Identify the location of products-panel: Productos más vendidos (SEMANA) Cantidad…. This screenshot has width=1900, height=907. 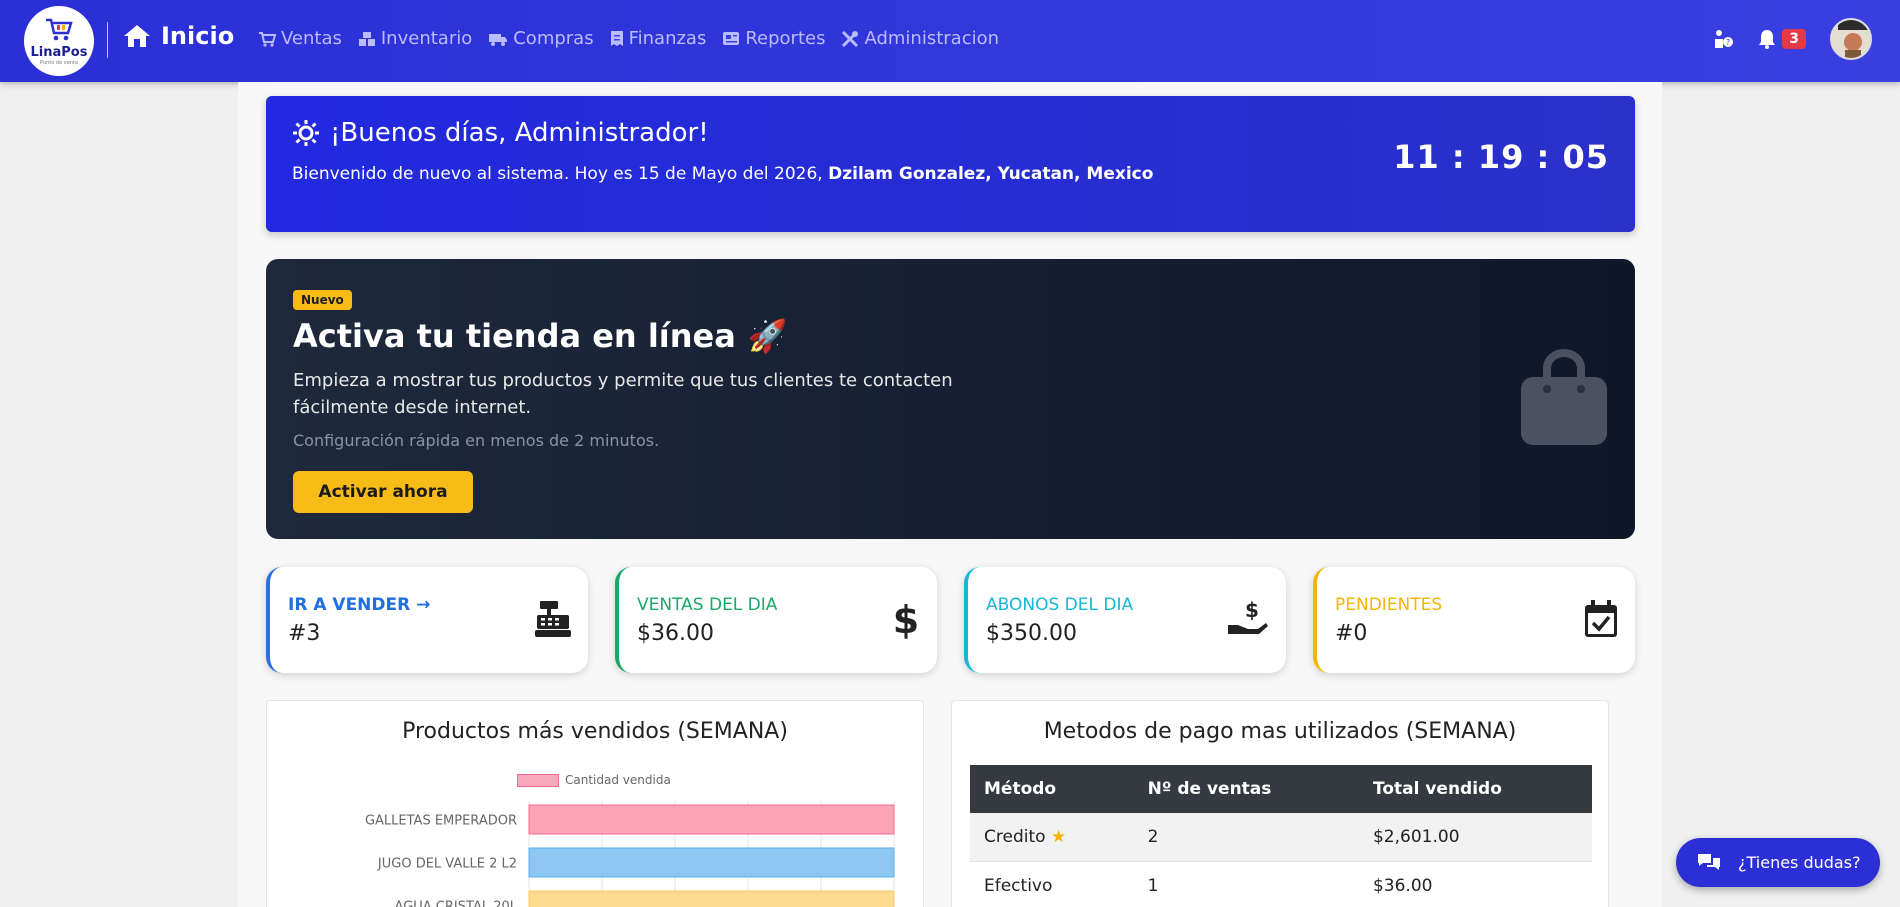
(595, 803).